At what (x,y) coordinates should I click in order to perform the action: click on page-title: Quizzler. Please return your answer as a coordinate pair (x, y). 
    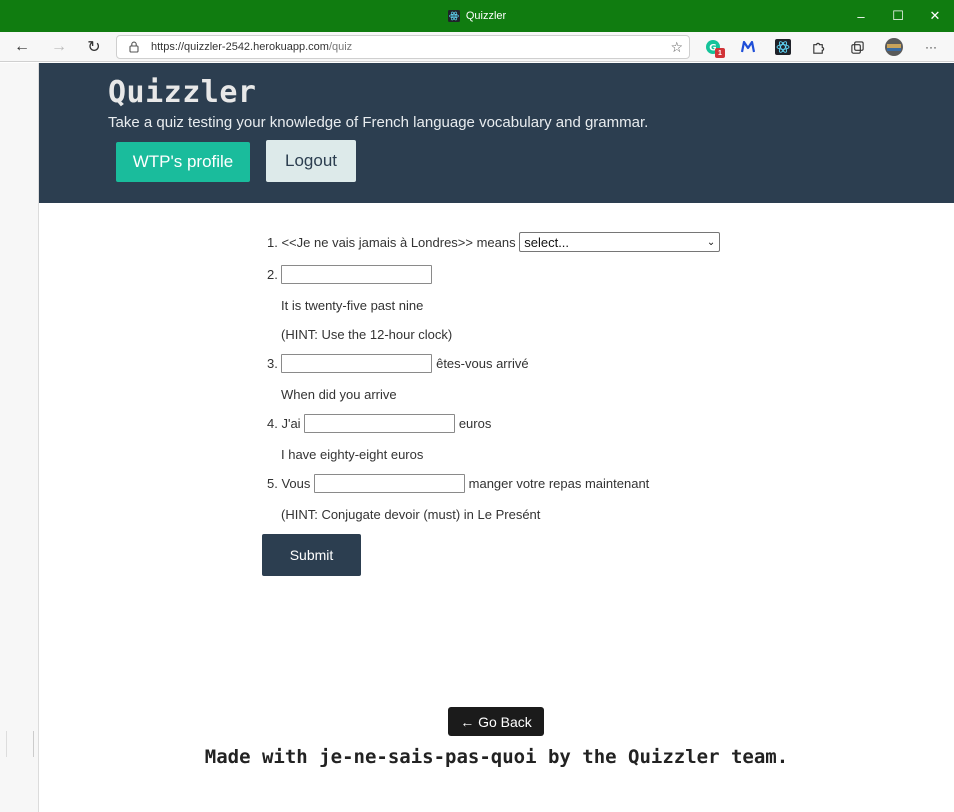
    Looking at the image, I should click on (182, 92).